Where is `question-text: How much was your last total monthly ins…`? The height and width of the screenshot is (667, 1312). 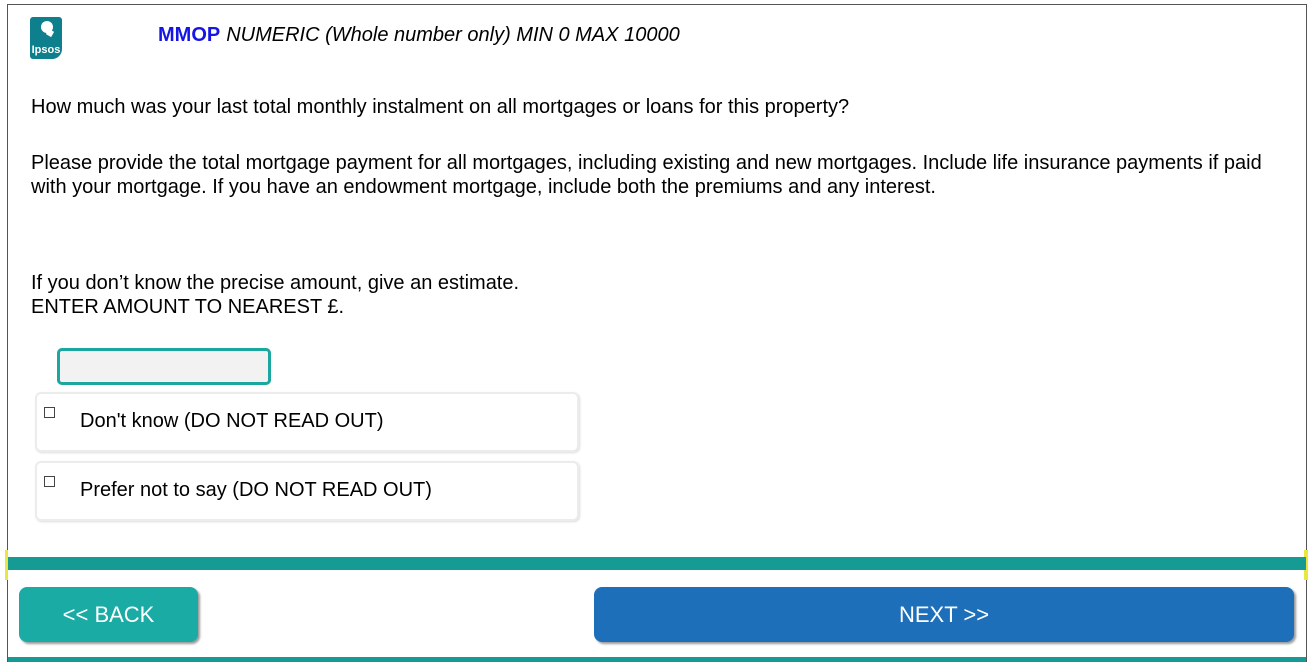 question-text: How much was your last total monthly ins… is located at coordinates (440, 107).